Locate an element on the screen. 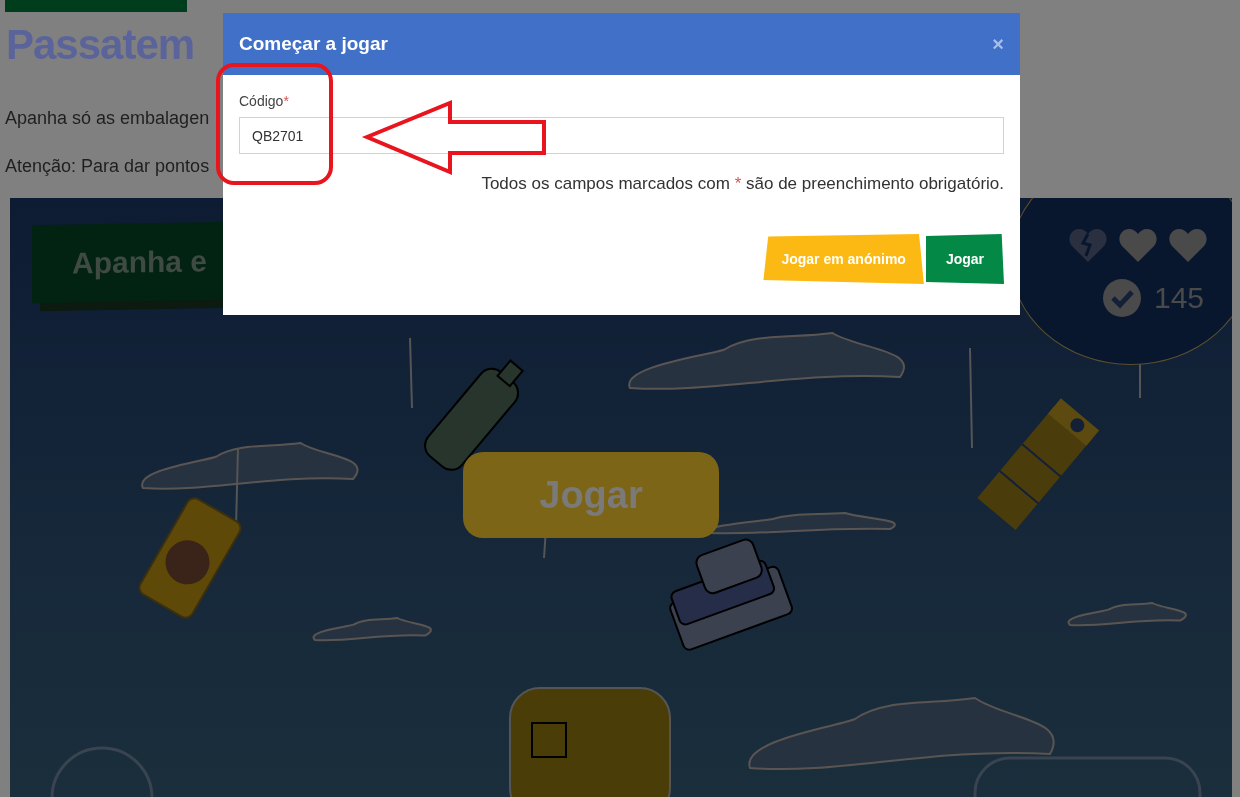 The image size is (1240, 797). paragraph: Atenção: Para dar pontos is located at coordinates (107, 166).